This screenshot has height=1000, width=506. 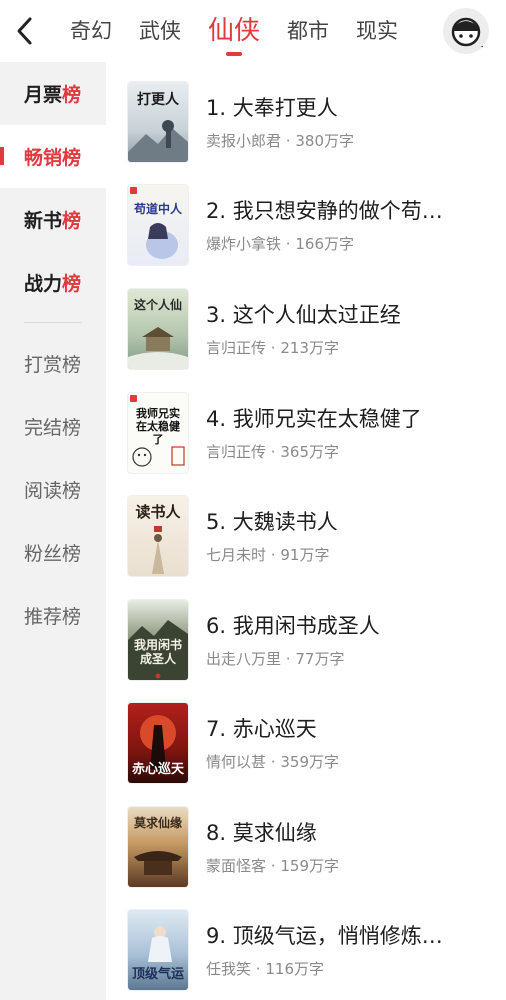 I want to click on book-item: 苟道中人 2. 我只想安静的做个苟… 爆炸小拿铁 · 166万字, so click(x=308, y=225).